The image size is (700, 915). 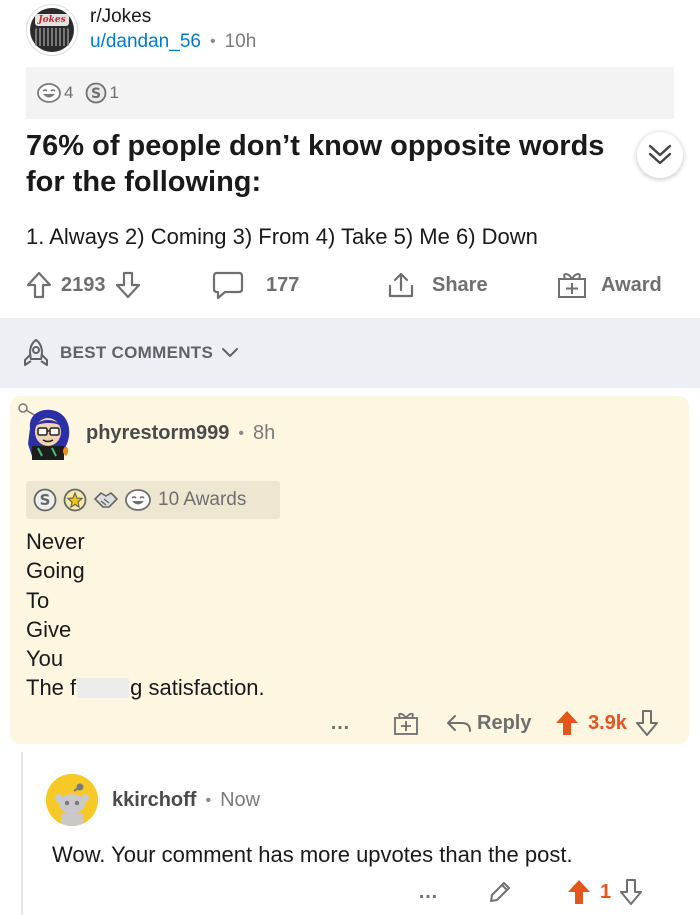 I want to click on comment-line: You, so click(x=45, y=659).